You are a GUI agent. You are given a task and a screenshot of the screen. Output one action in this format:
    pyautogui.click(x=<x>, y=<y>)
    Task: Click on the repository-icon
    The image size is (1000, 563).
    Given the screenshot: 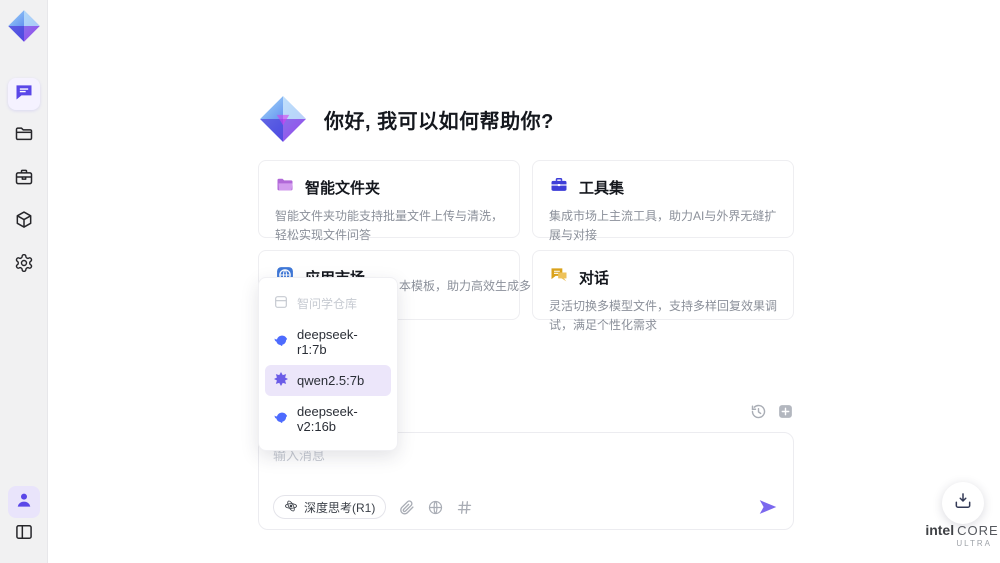 What is the action you would take?
    pyautogui.click(x=281, y=303)
    